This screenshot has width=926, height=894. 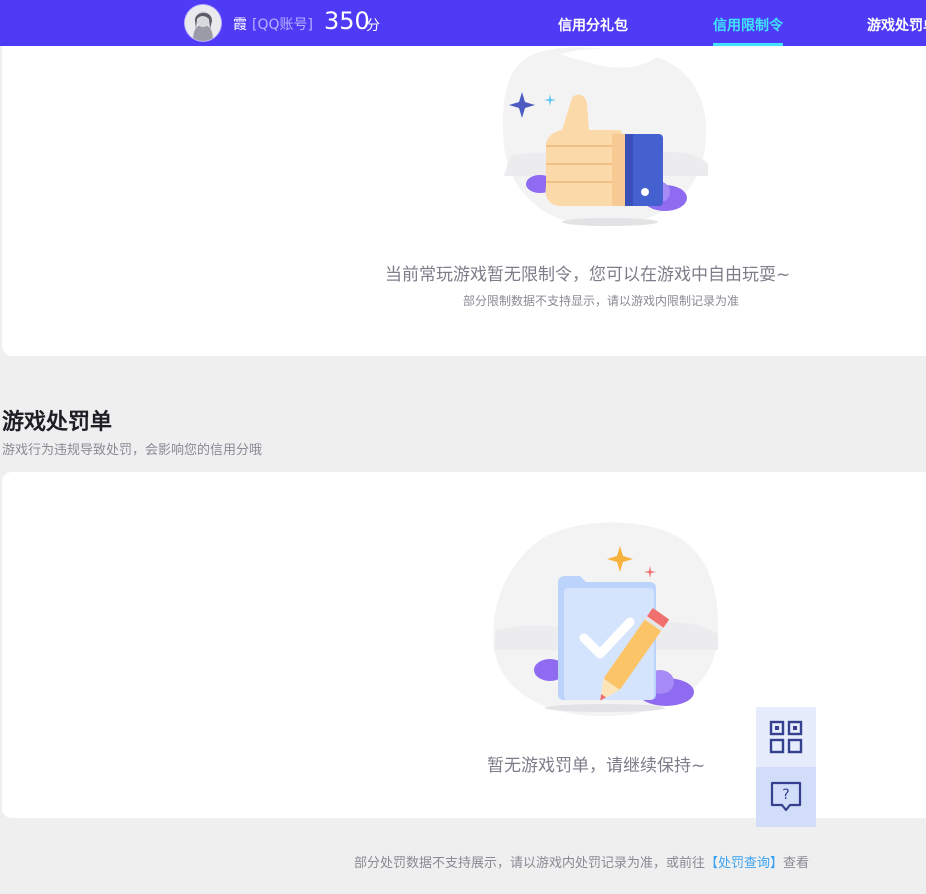 I want to click on qr-code-icon, so click(x=786, y=737).